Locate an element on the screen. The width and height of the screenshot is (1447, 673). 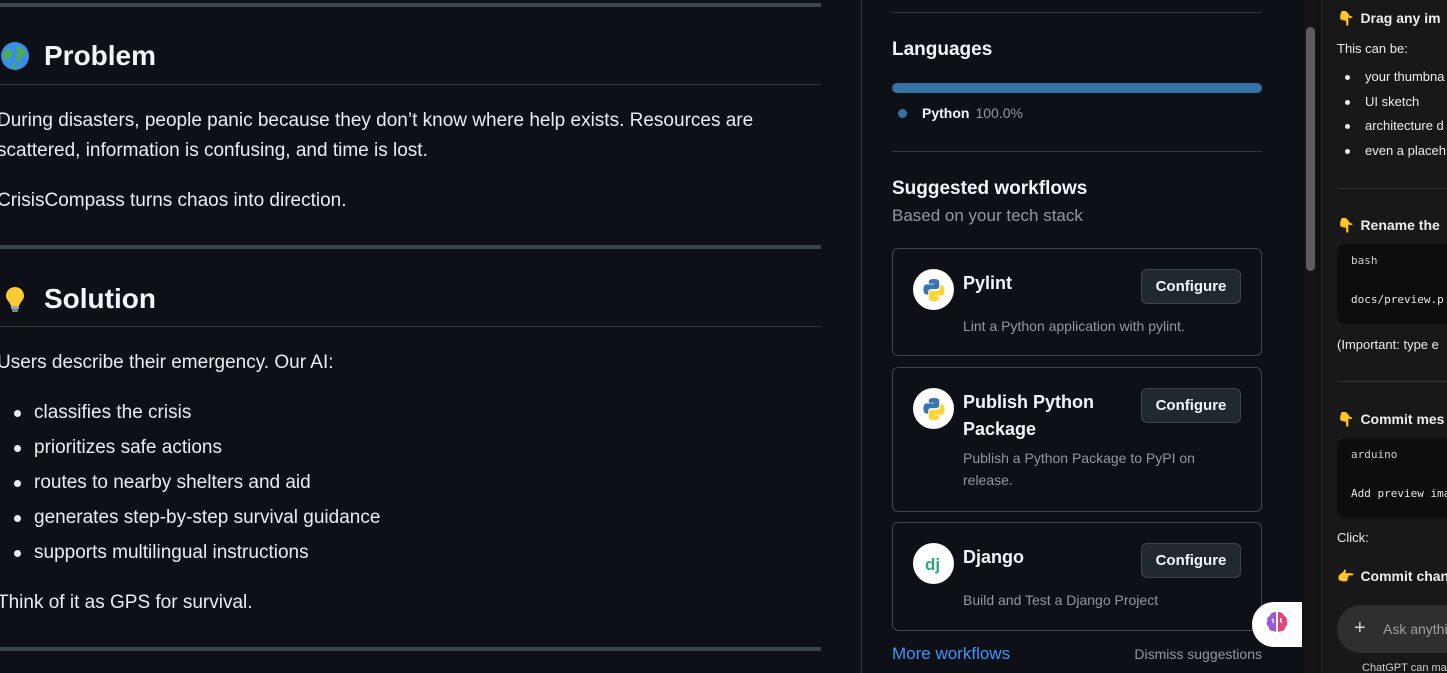
list-item: architecture d is located at coordinates (1394, 125).